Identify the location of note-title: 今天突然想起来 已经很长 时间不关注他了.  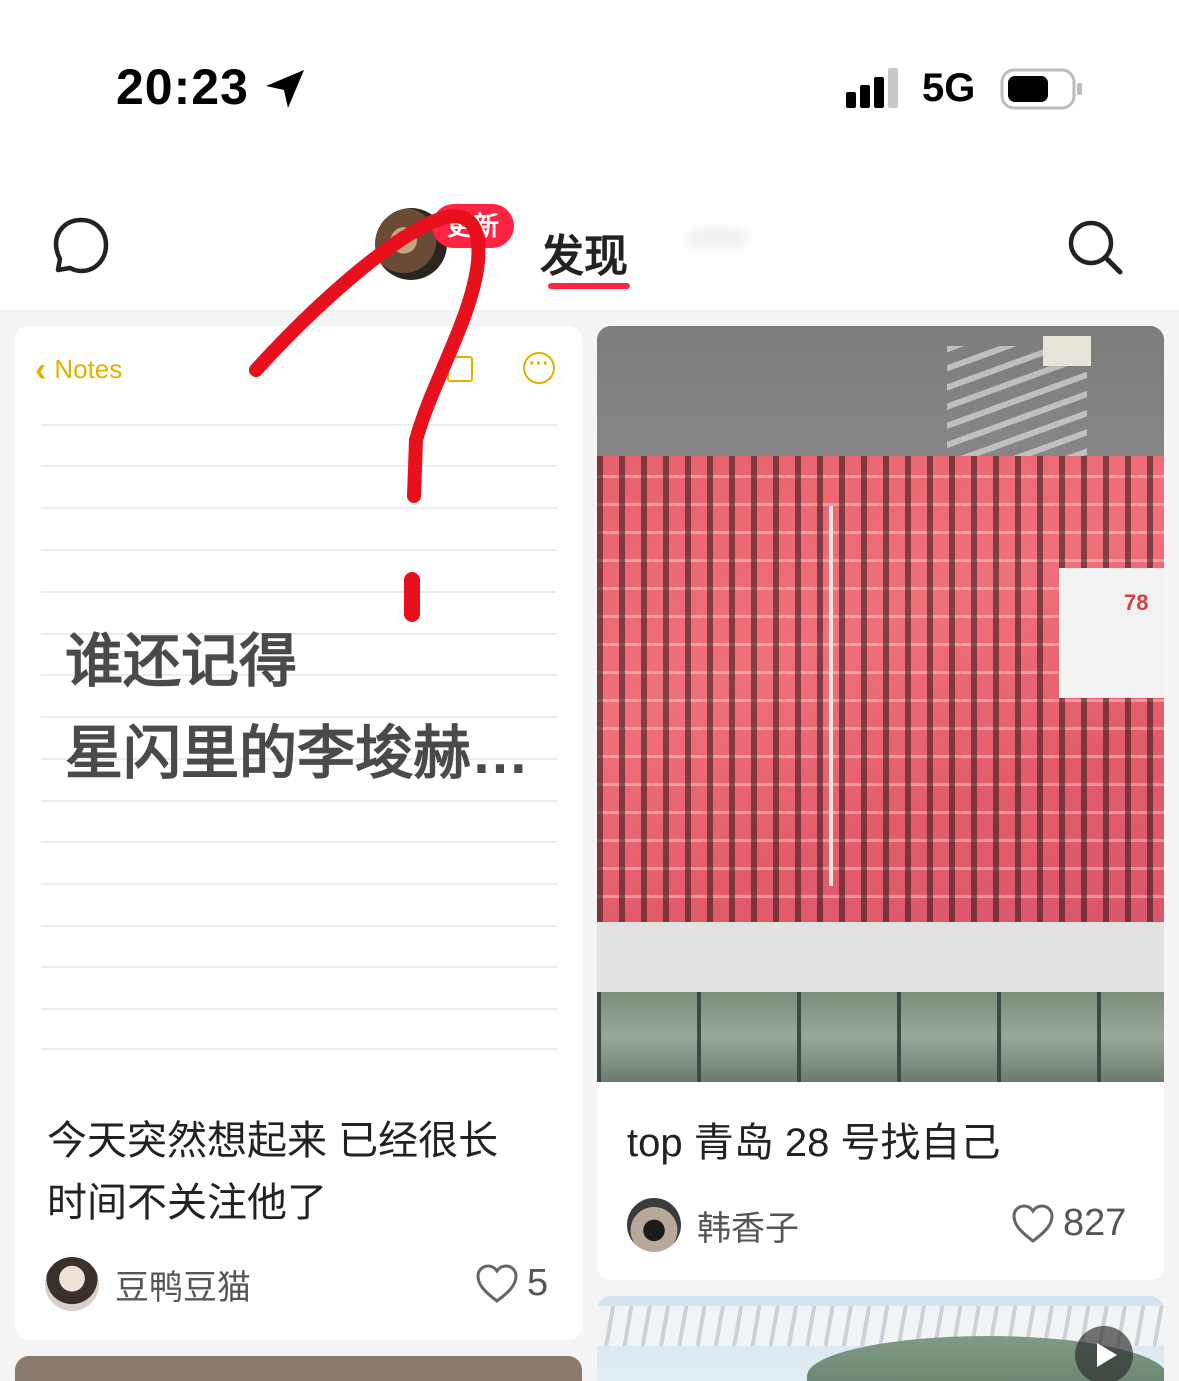
(302, 1172).